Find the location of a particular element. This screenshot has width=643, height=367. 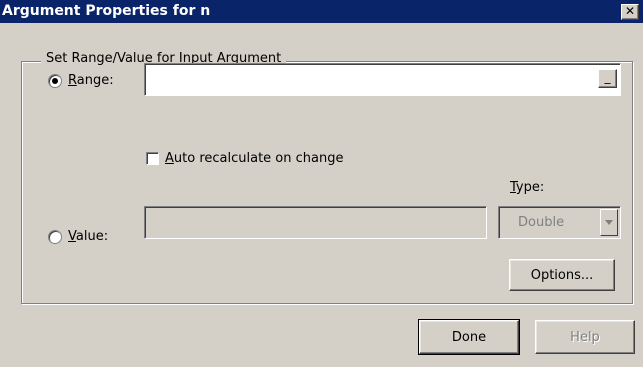

title-bar: Argument Properties for n ✕ is located at coordinates (321, 11).